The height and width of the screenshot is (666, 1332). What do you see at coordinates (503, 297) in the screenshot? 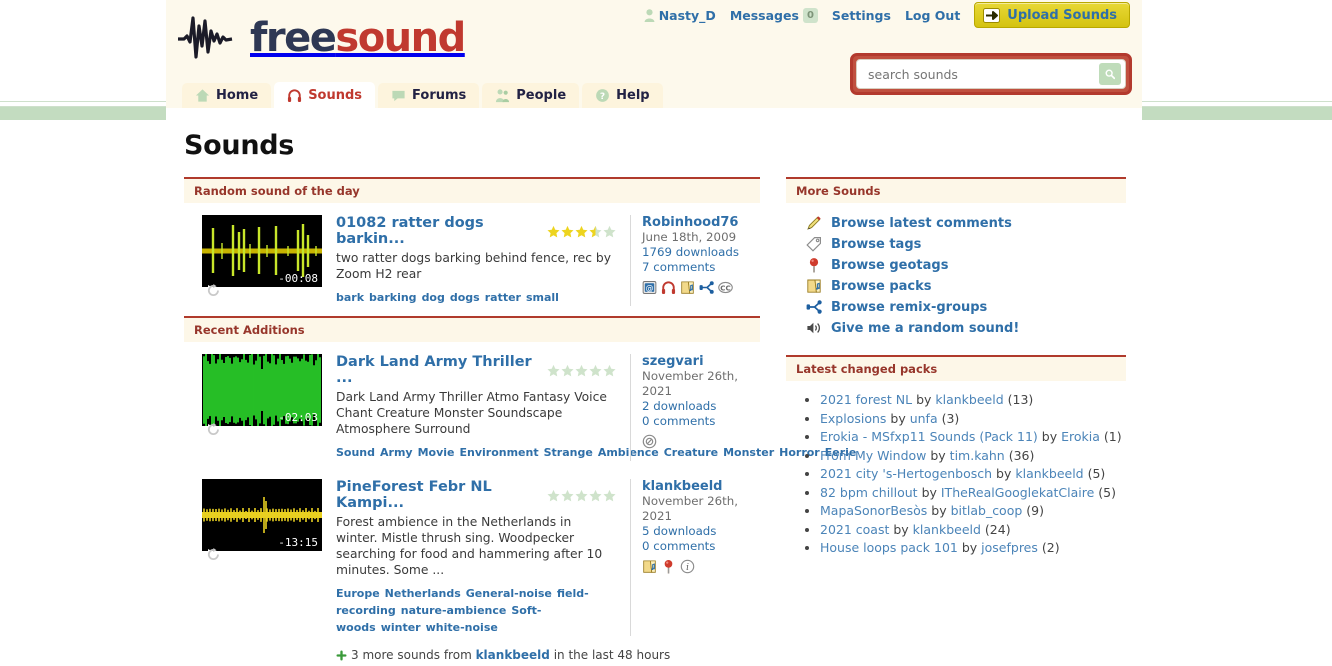
I see `tag-link: ratter` at bounding box center [503, 297].